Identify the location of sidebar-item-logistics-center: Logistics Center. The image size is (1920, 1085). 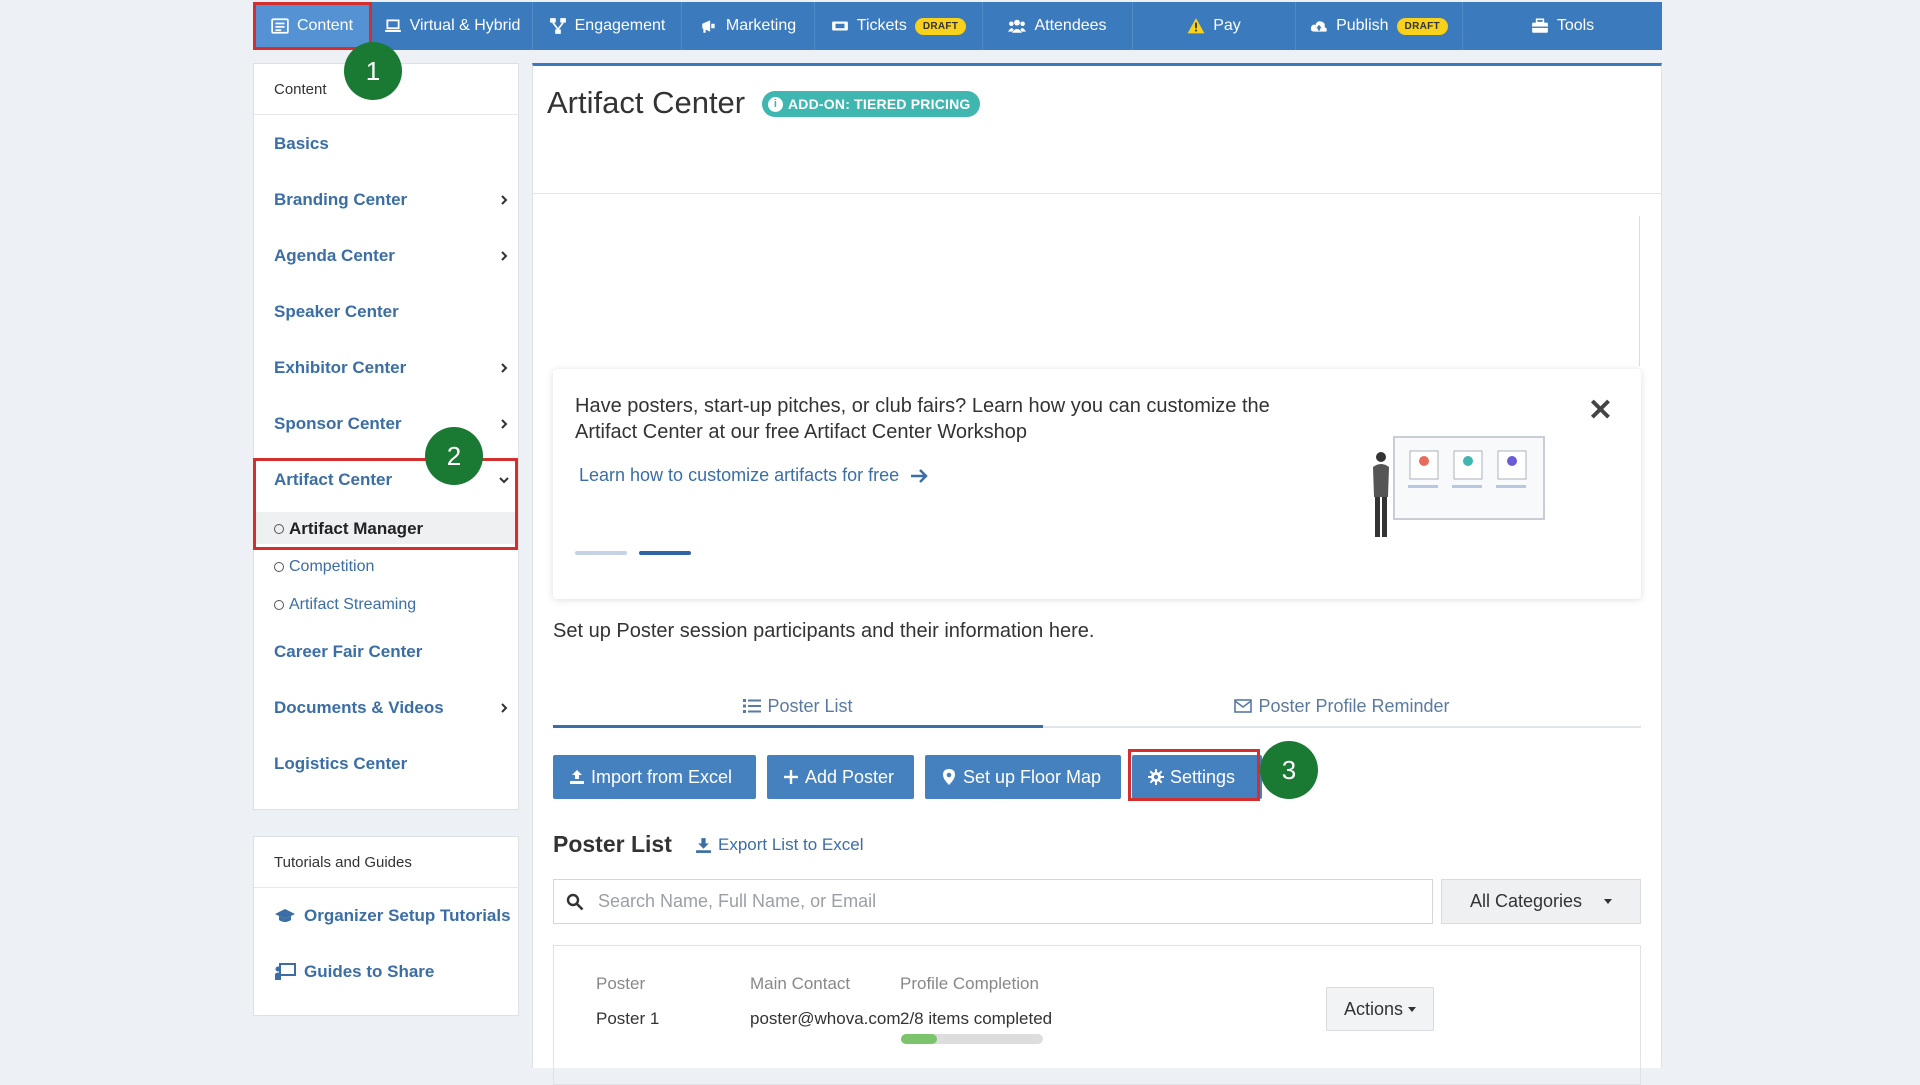
(392, 764).